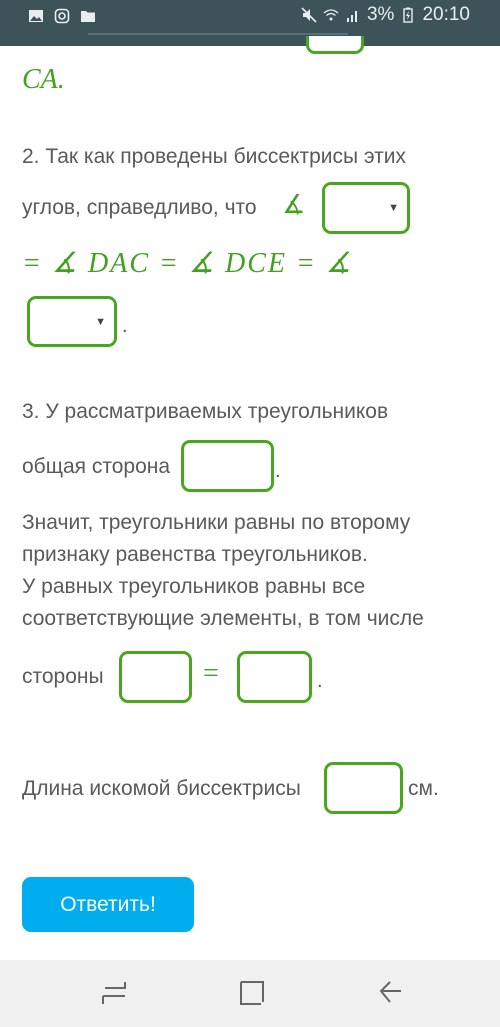  Describe the element at coordinates (363, 788) in the screenshot. I see `length-input` at that location.